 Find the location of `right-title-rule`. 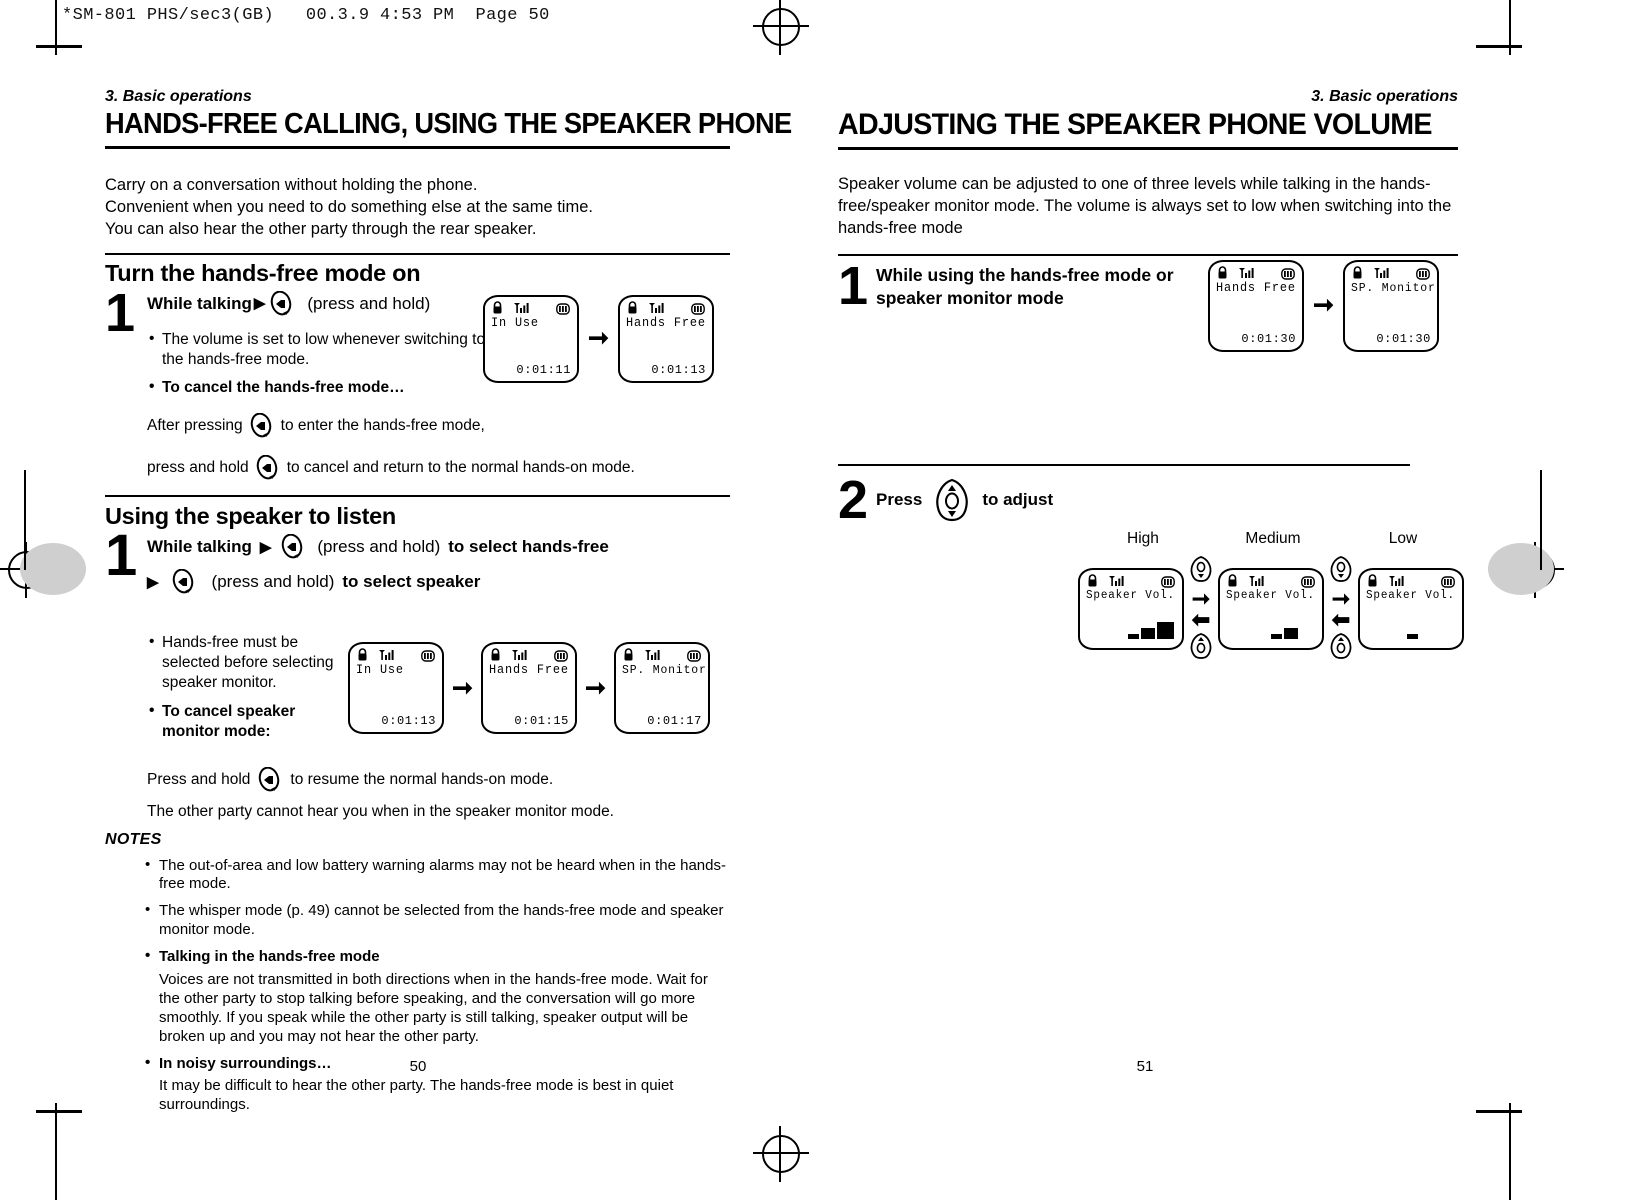

right-title-rule is located at coordinates (1148, 148).